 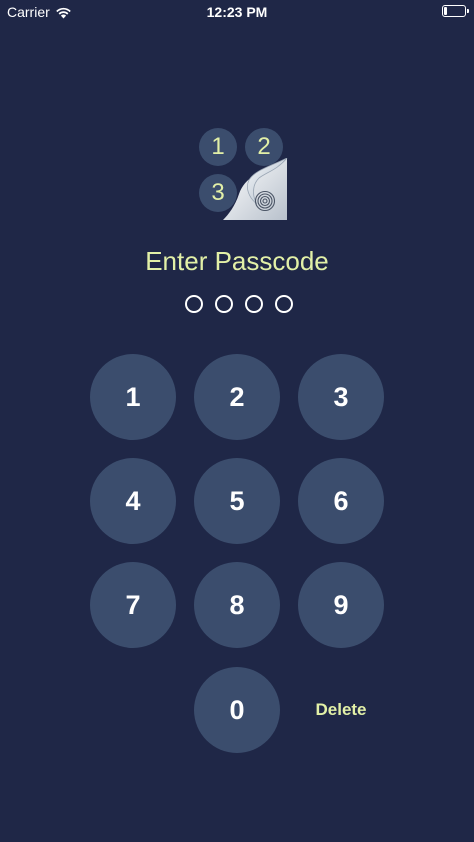 What do you see at coordinates (341, 397) in the screenshot?
I see `key-3: 3` at bounding box center [341, 397].